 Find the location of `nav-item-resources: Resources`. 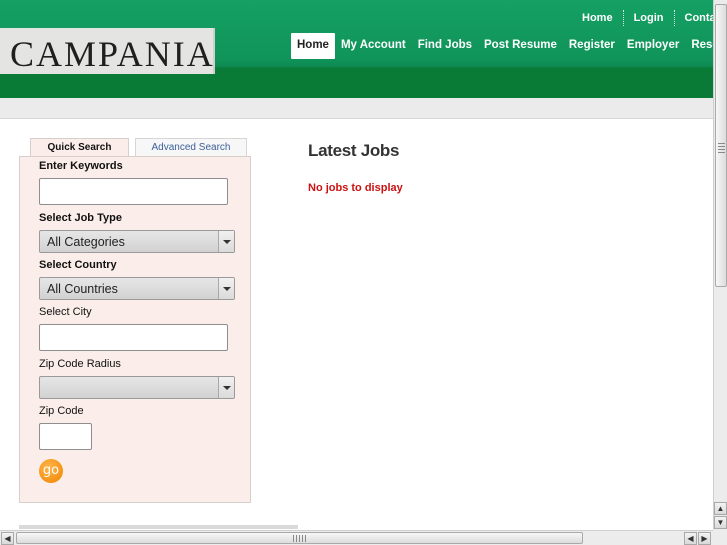

nav-item-resources: Resources is located at coordinates (699, 46).